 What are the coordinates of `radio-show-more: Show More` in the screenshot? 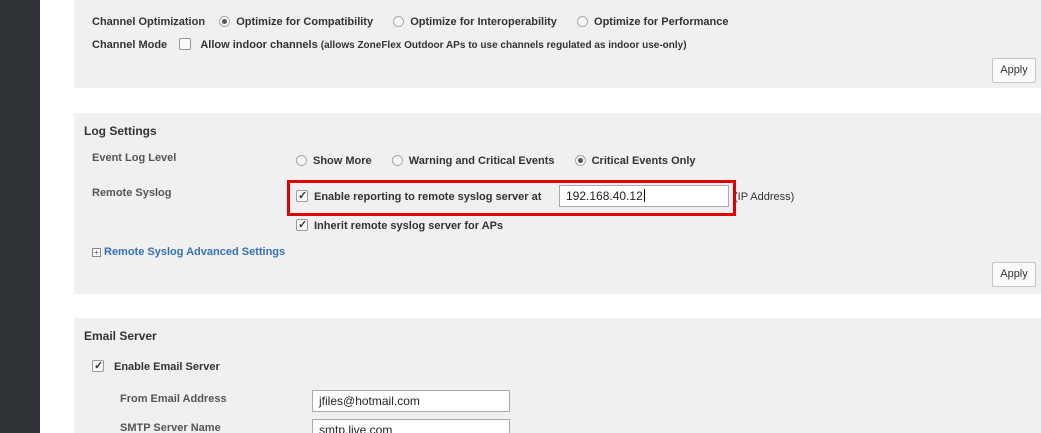 It's located at (334, 161).